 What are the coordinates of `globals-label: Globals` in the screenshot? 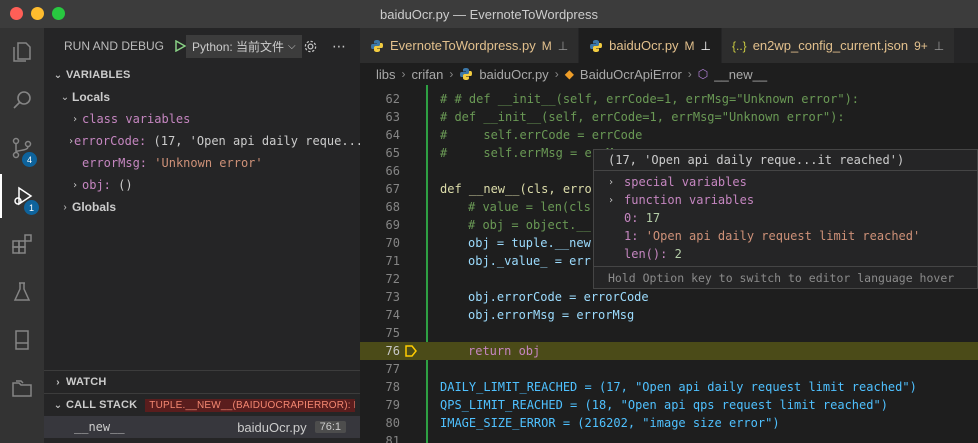 It's located at (94, 207).